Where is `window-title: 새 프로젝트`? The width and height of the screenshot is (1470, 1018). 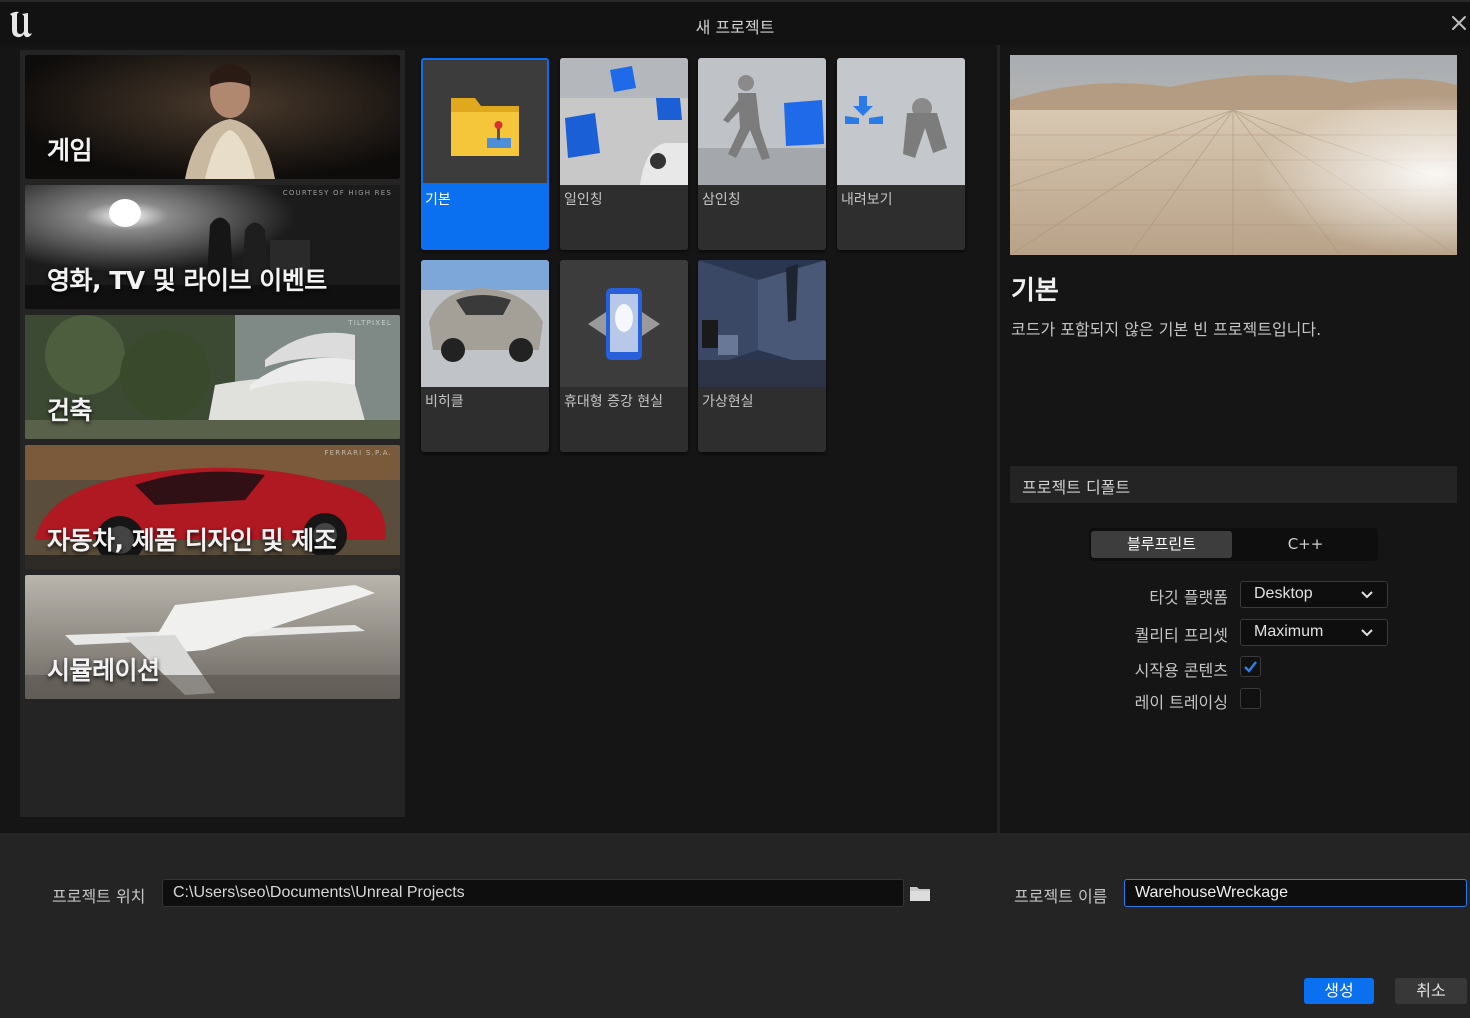 window-title: 새 프로젝트 is located at coordinates (735, 27).